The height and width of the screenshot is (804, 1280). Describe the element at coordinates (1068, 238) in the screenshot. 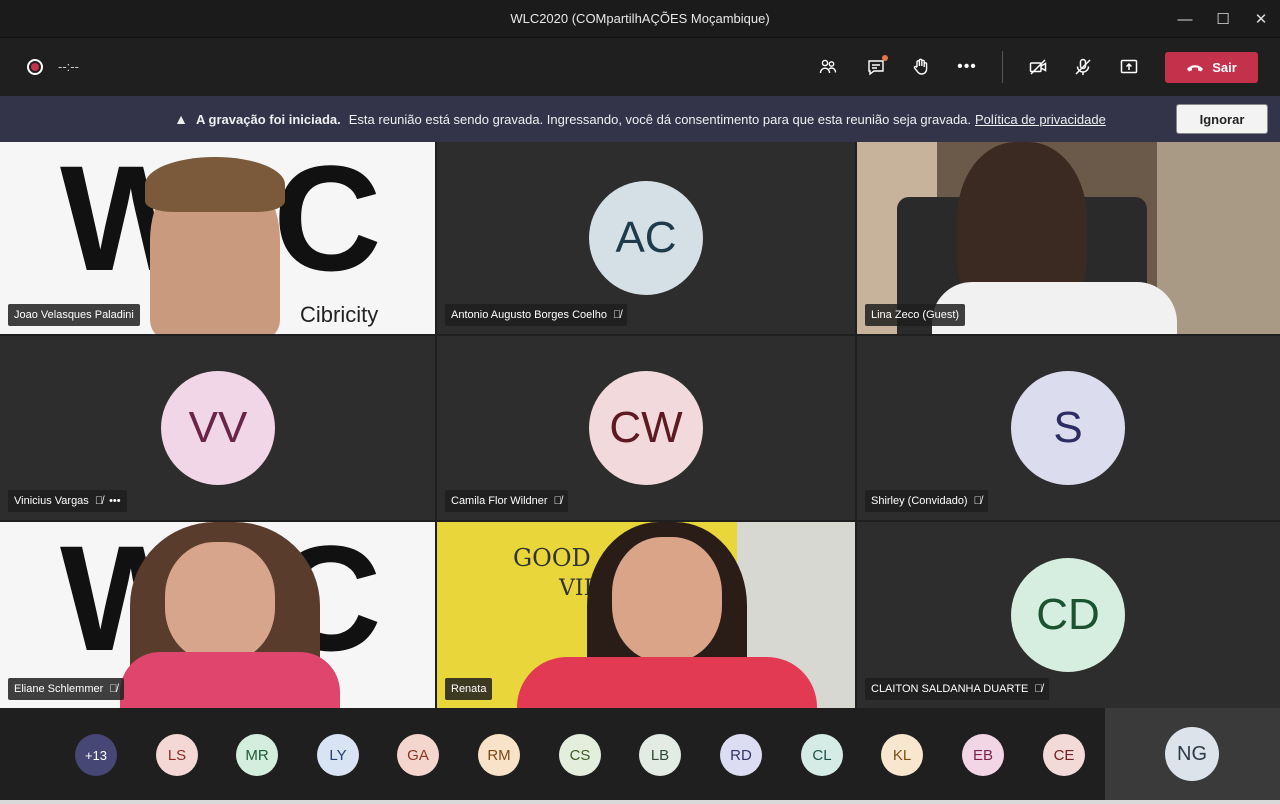

I see `participant-tile: Lina Zeco (Guest)` at that location.